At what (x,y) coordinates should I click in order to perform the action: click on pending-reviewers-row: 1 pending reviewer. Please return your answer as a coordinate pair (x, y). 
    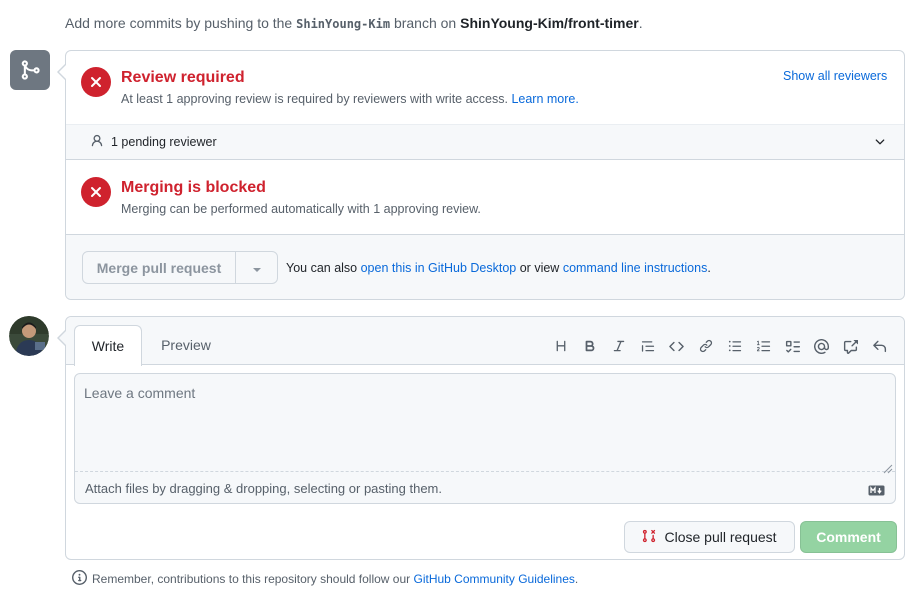
    Looking at the image, I should click on (485, 142).